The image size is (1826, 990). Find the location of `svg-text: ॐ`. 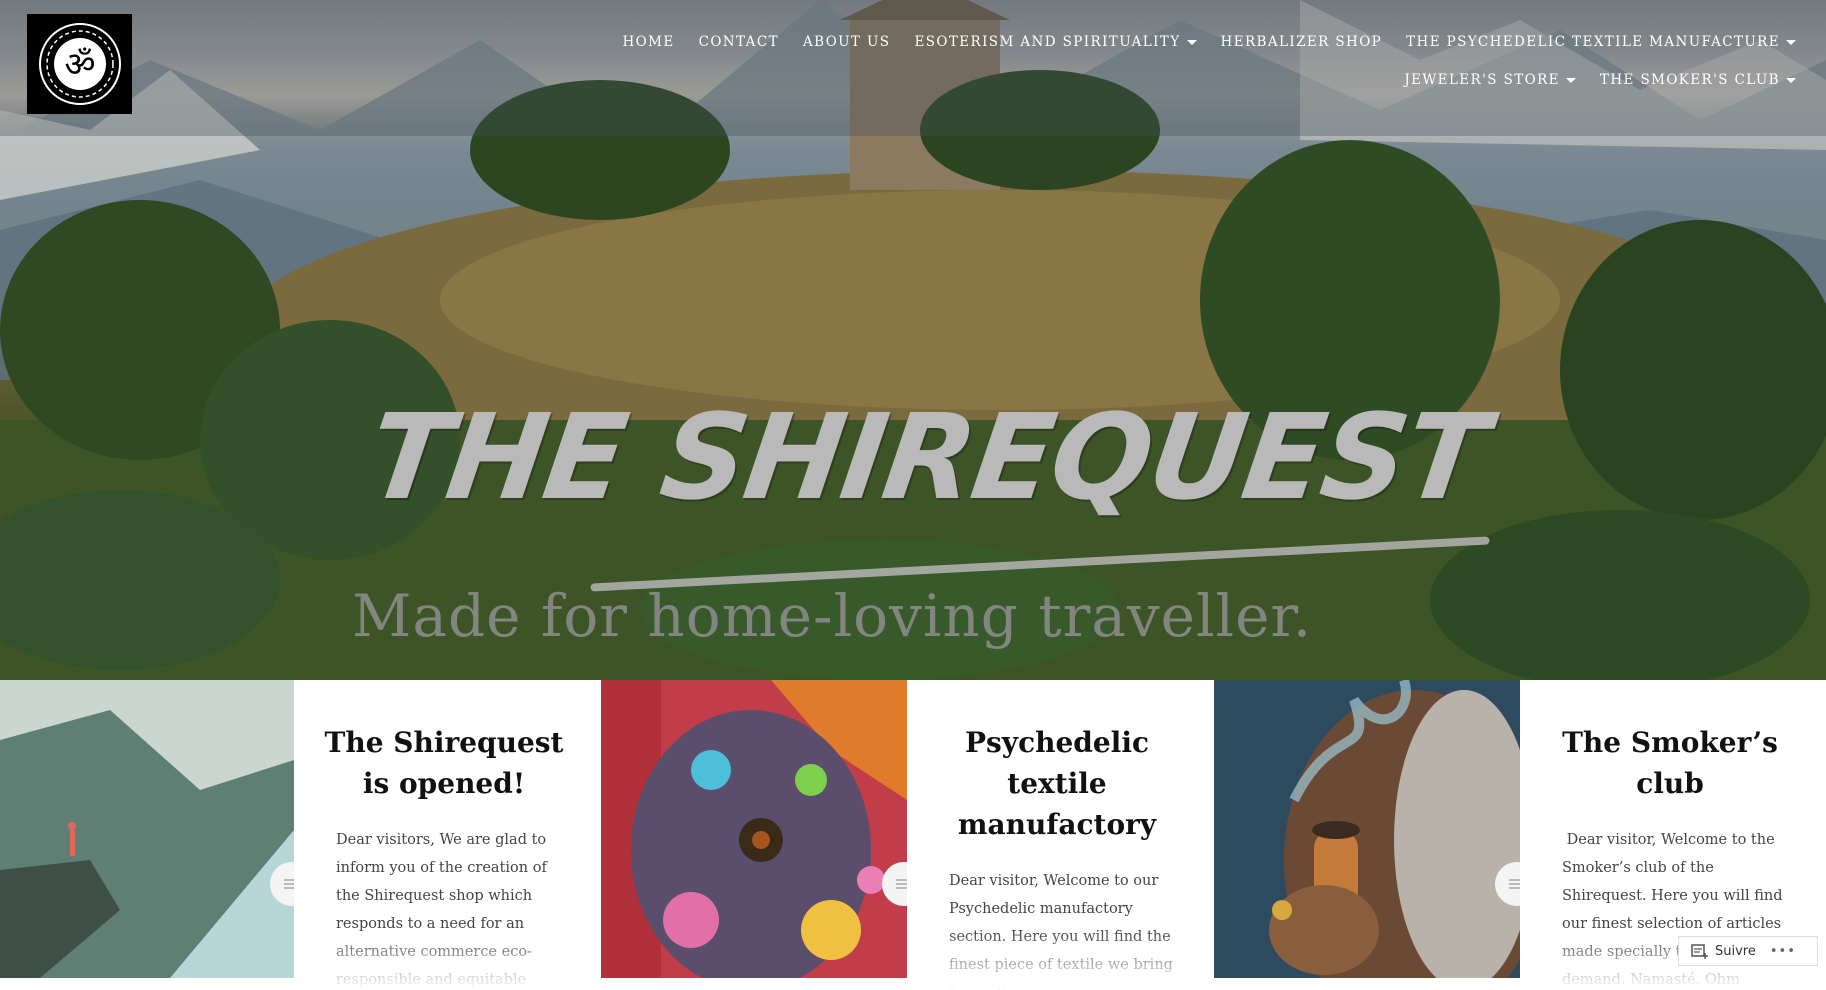

svg-text: ॐ is located at coordinates (79, 65).